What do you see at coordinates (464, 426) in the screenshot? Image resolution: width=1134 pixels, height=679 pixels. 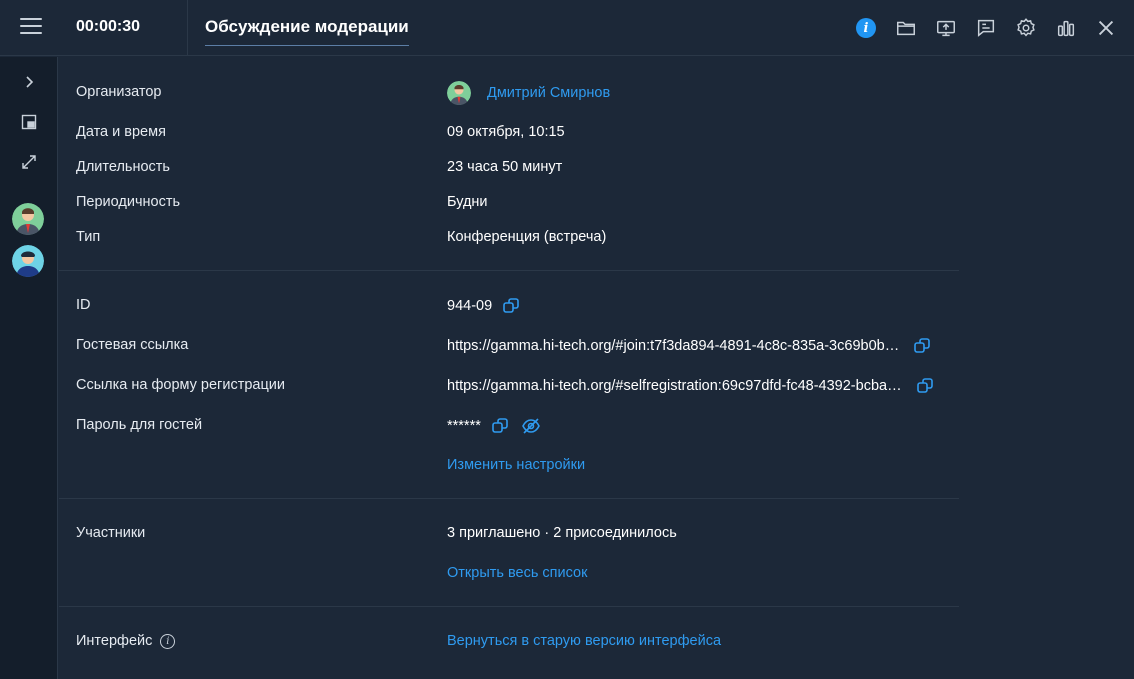 I see `password-masked: ******` at bounding box center [464, 426].